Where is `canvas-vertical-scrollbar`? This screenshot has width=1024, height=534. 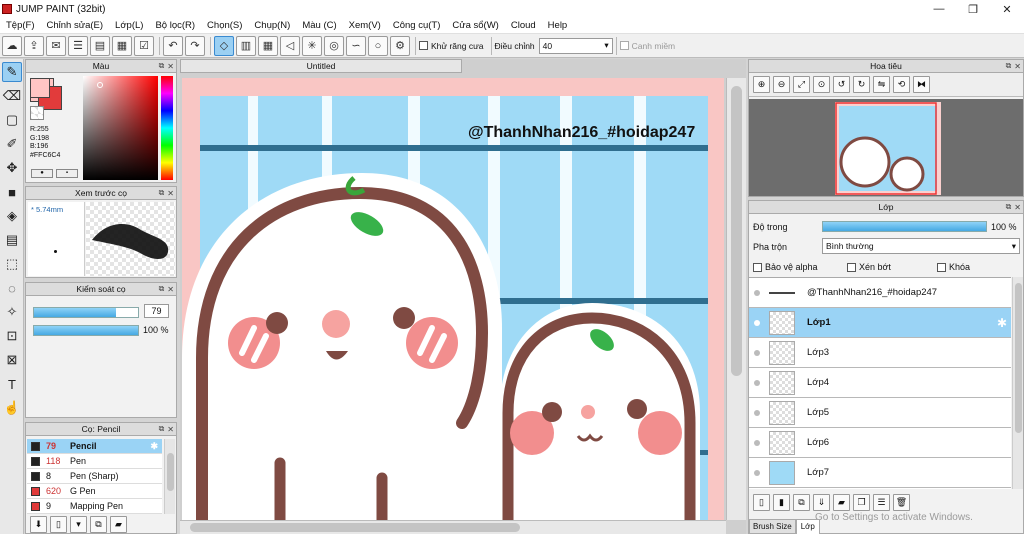
canvas-vertical-scrollbar is located at coordinates (736, 299).